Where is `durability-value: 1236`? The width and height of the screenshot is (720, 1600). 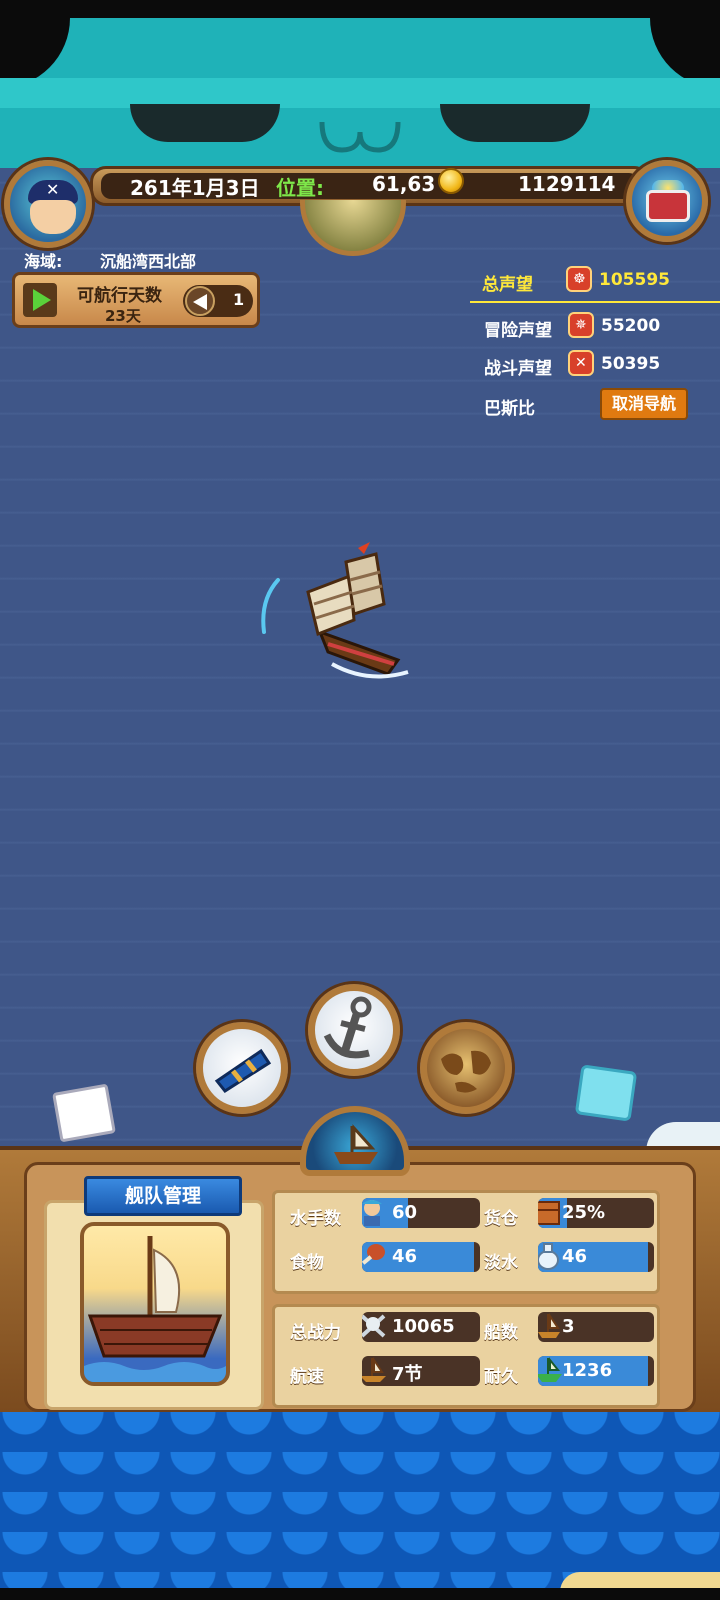
durability-value: 1236 is located at coordinates (587, 1370).